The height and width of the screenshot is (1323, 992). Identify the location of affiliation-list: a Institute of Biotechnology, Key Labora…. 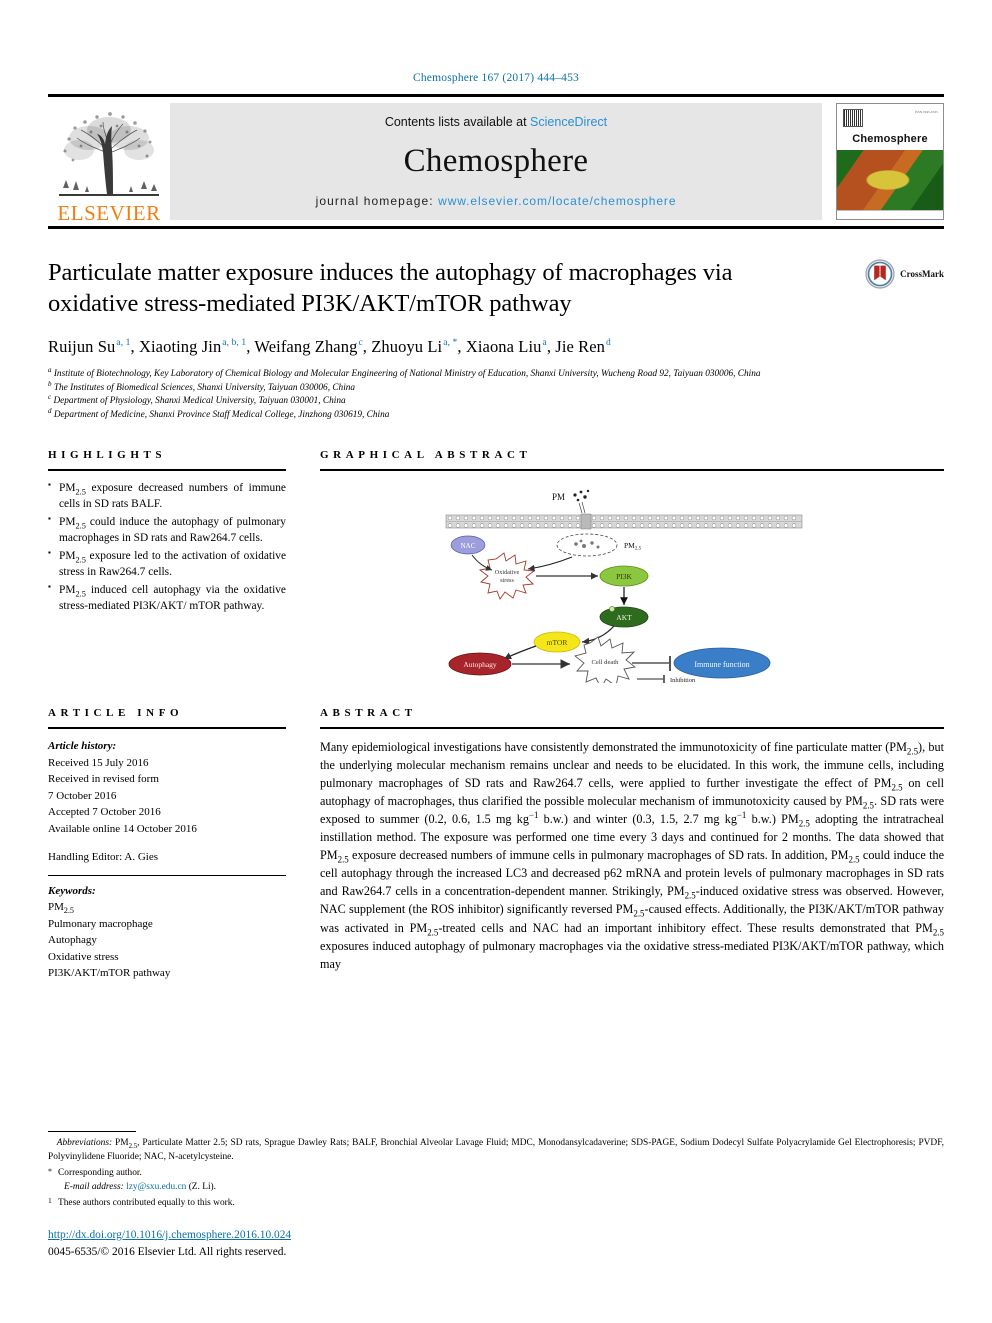
(436, 394).